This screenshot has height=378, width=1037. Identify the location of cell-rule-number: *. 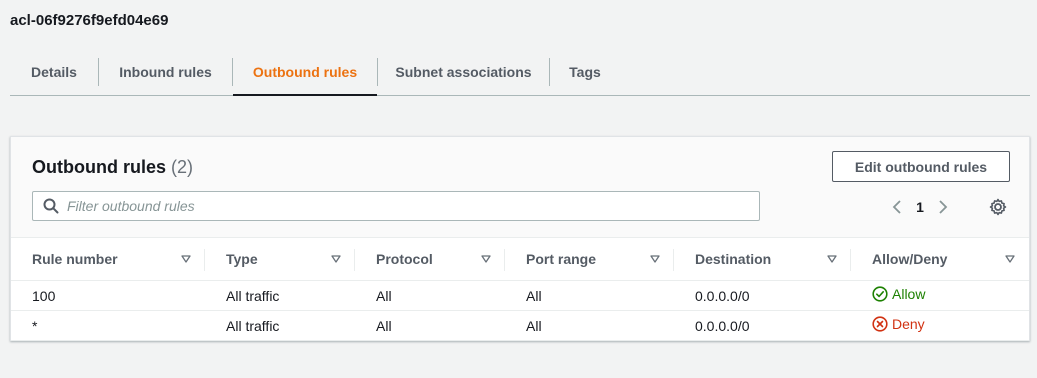
(108, 325).